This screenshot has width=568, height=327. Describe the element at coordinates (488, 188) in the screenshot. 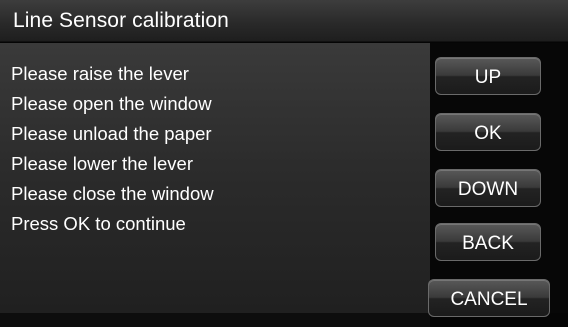

I see `down-button: DOWN` at that location.